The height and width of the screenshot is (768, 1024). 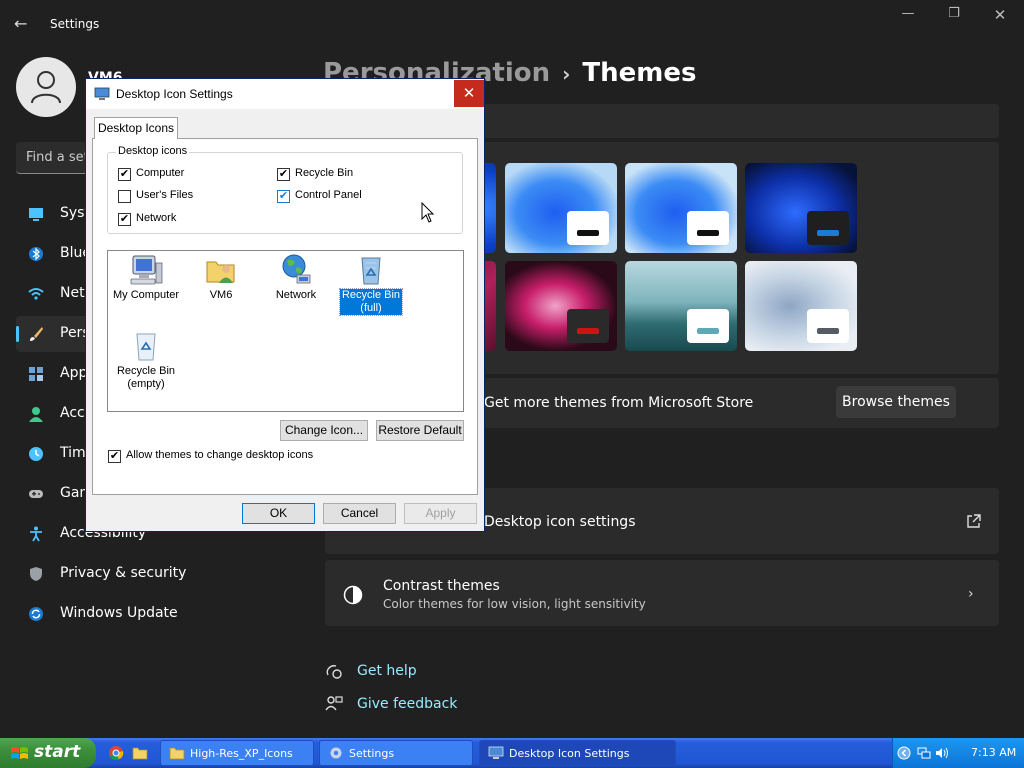 I want to click on checkbox-label: Network, so click(x=156, y=218).